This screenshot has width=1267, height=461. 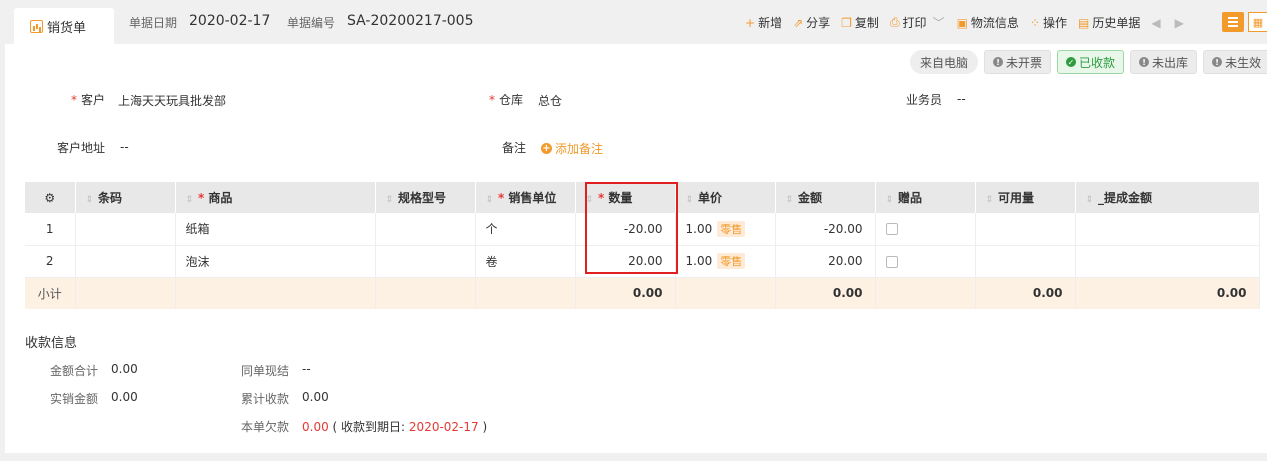 I want to click on add-remark-link: + 添加备注, so click(x=572, y=148).